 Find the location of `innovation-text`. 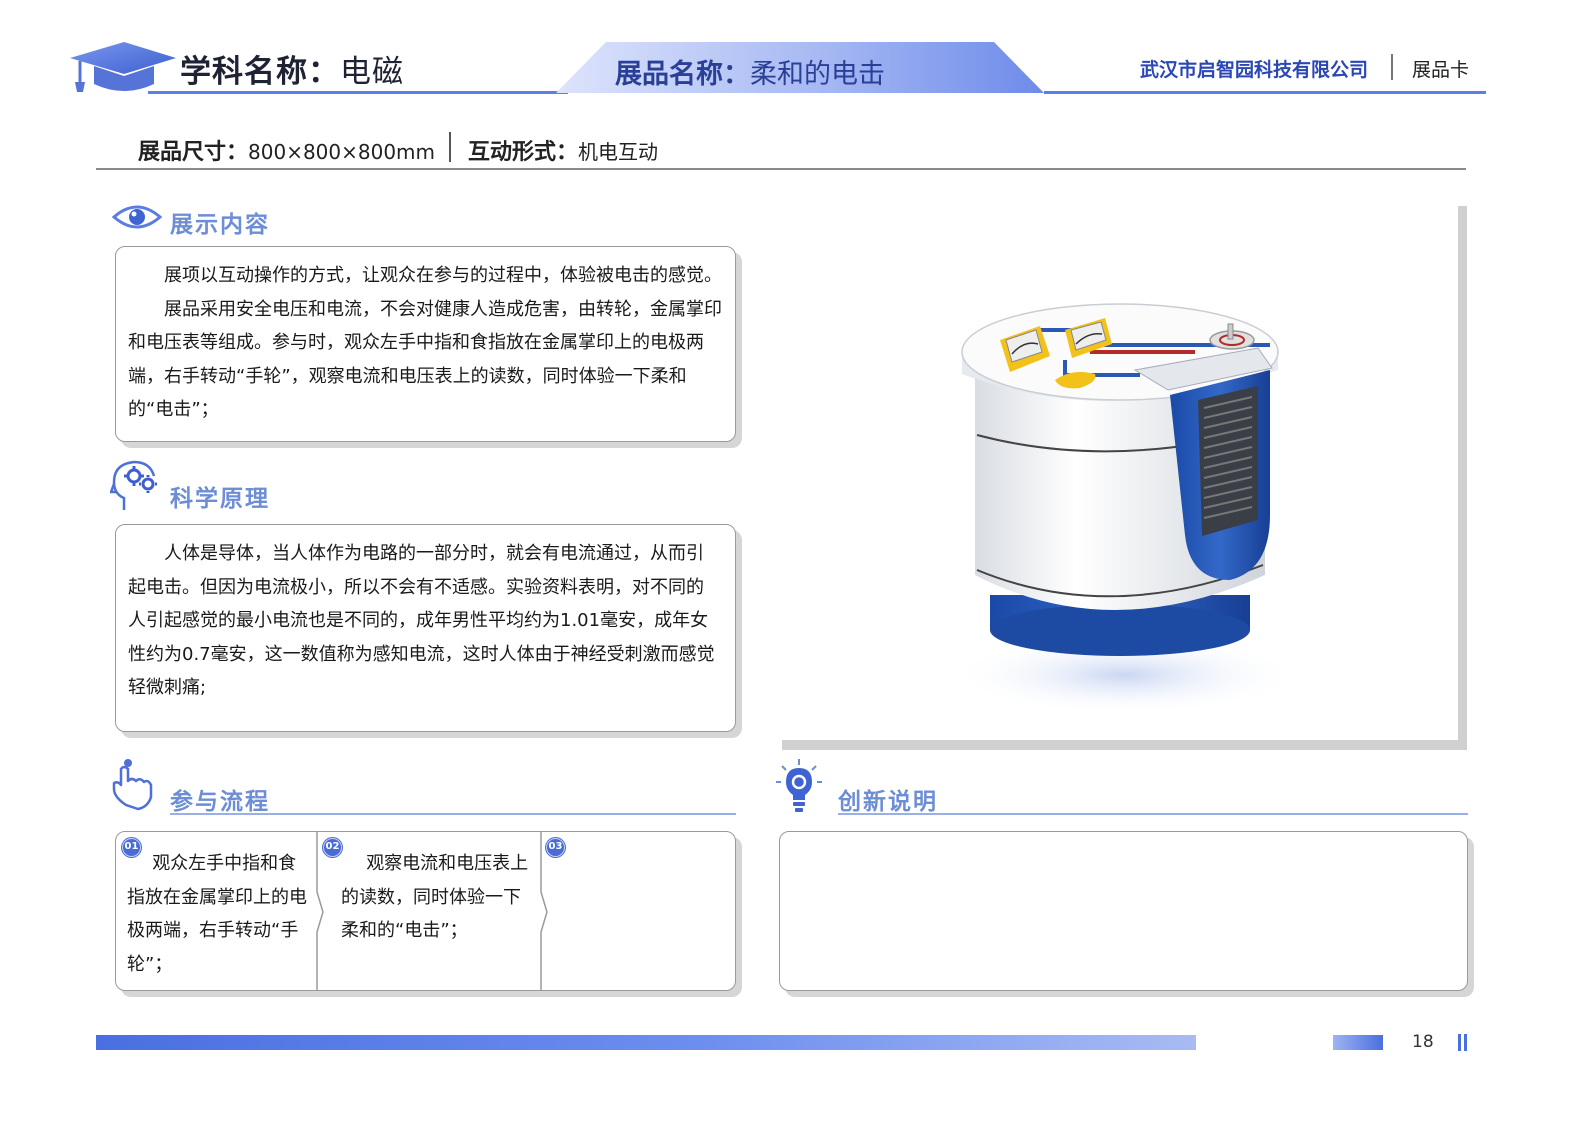

innovation-text is located at coordinates (1123, 844).